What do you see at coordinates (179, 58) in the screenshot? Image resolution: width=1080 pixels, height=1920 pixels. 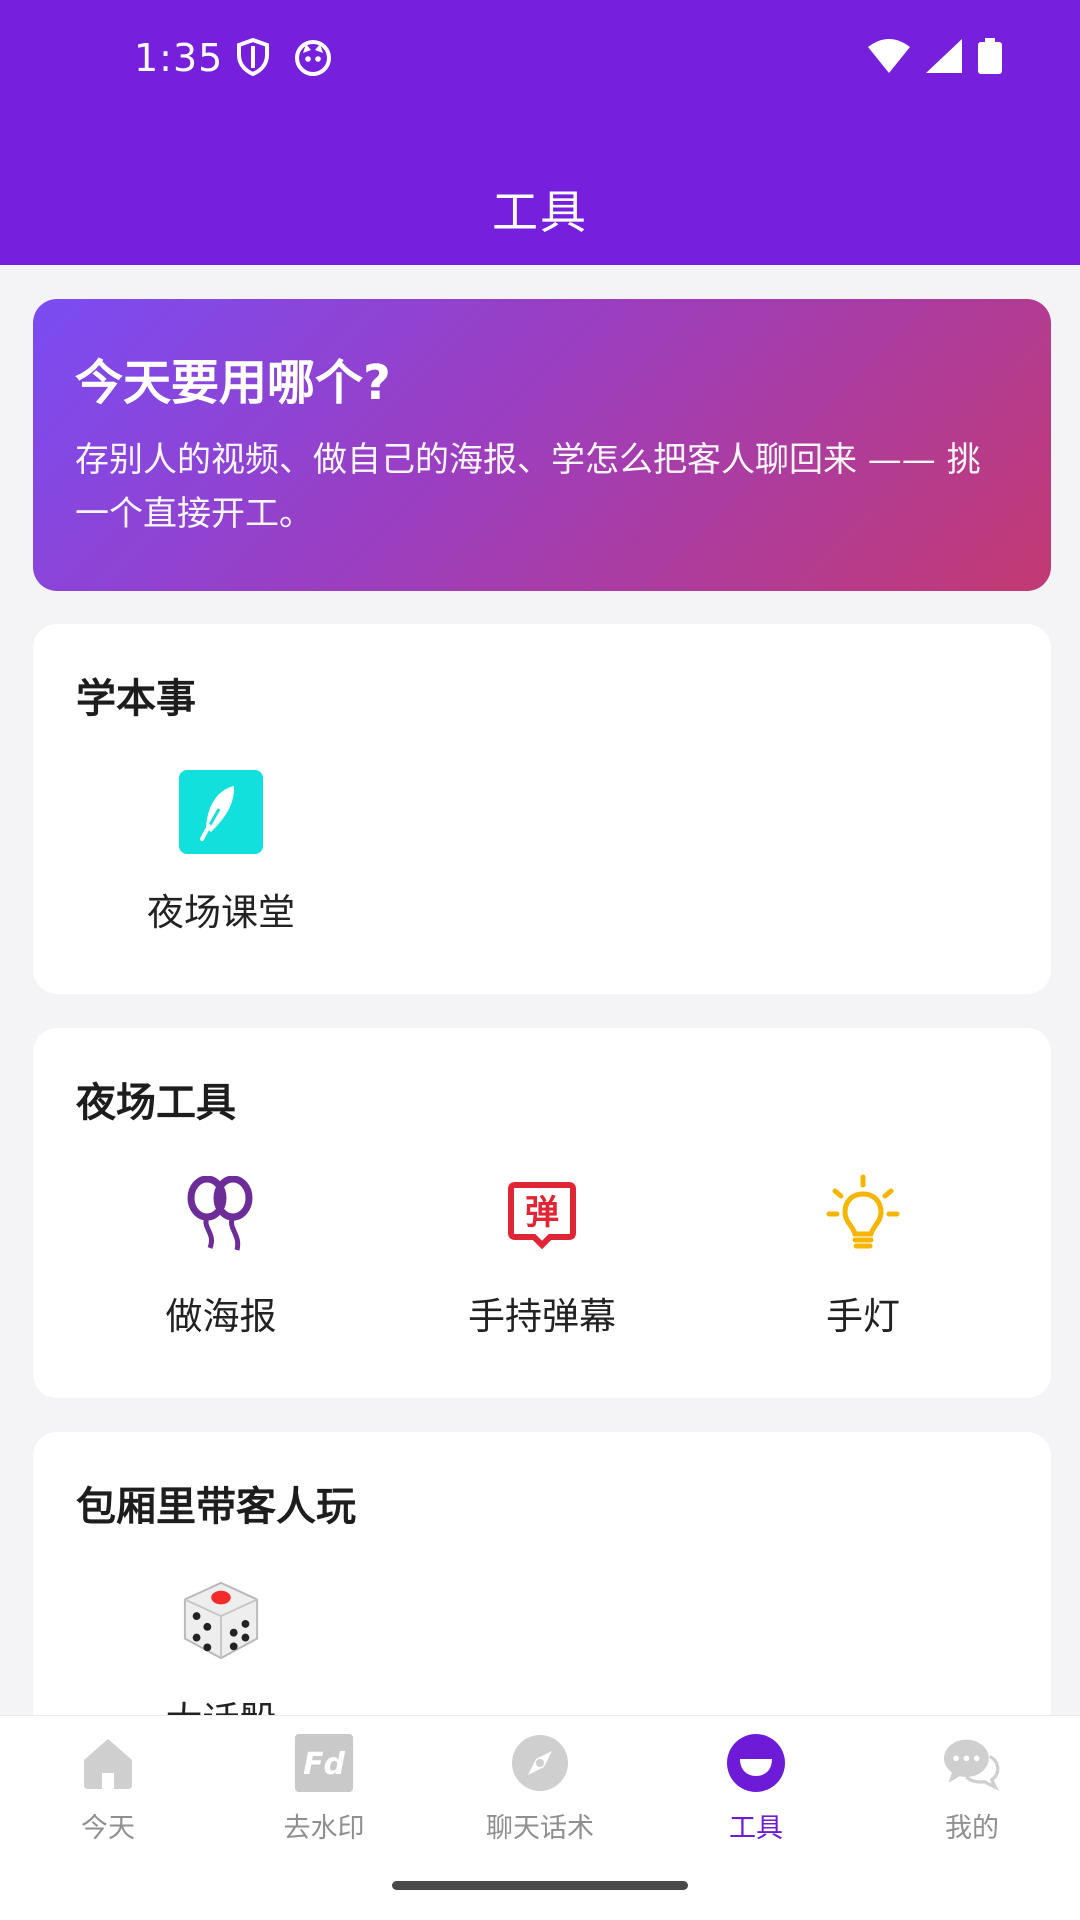 I see `status-time: 1:35` at bounding box center [179, 58].